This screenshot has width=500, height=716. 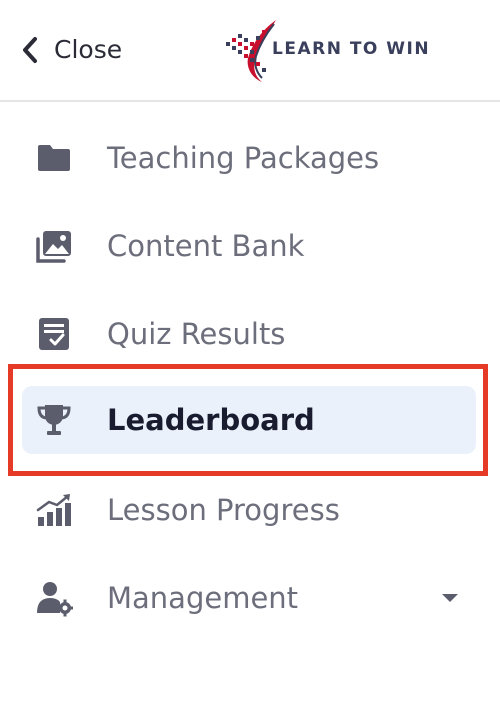 I want to click on nav-item-teaching-packages: Teaching Packages, so click(x=249, y=158).